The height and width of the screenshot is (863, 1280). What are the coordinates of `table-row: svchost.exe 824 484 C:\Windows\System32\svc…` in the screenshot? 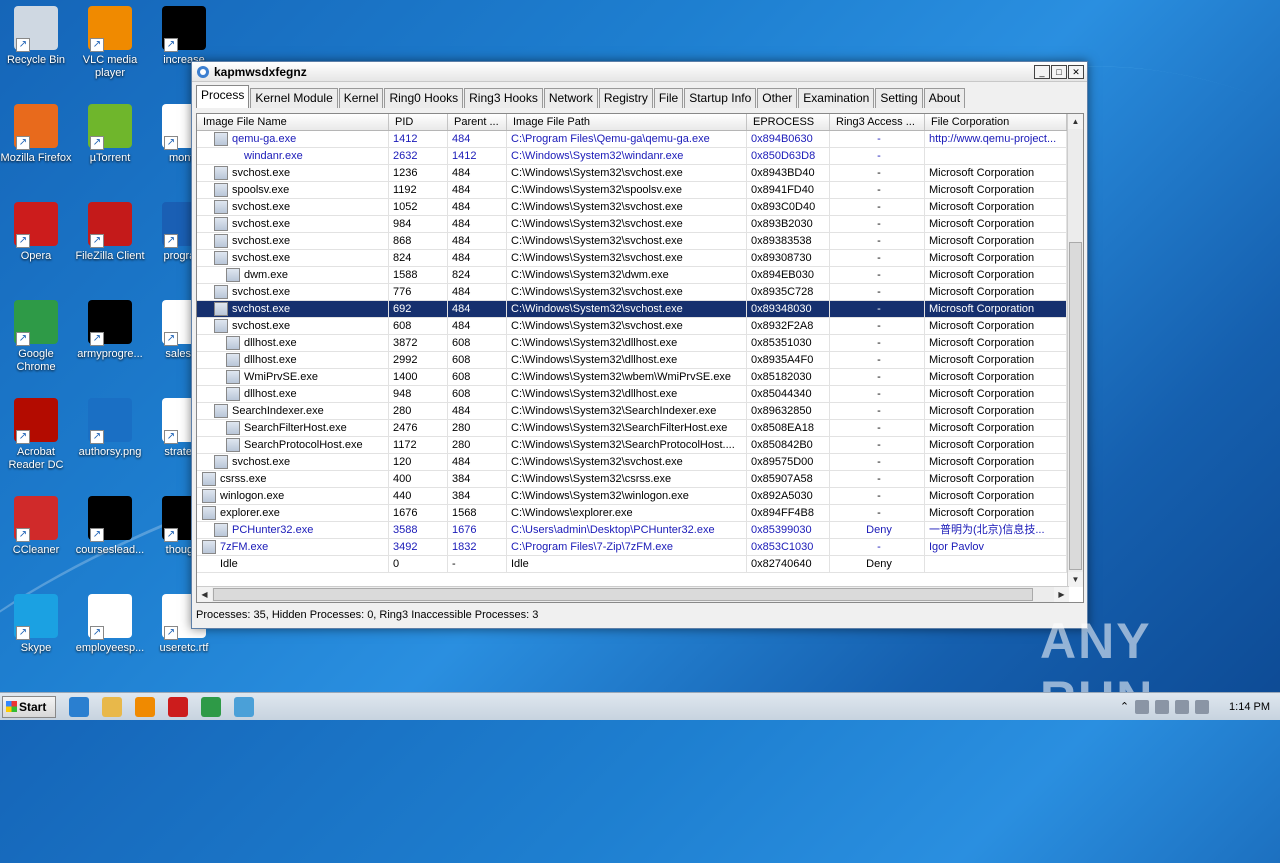 It's located at (640, 258).